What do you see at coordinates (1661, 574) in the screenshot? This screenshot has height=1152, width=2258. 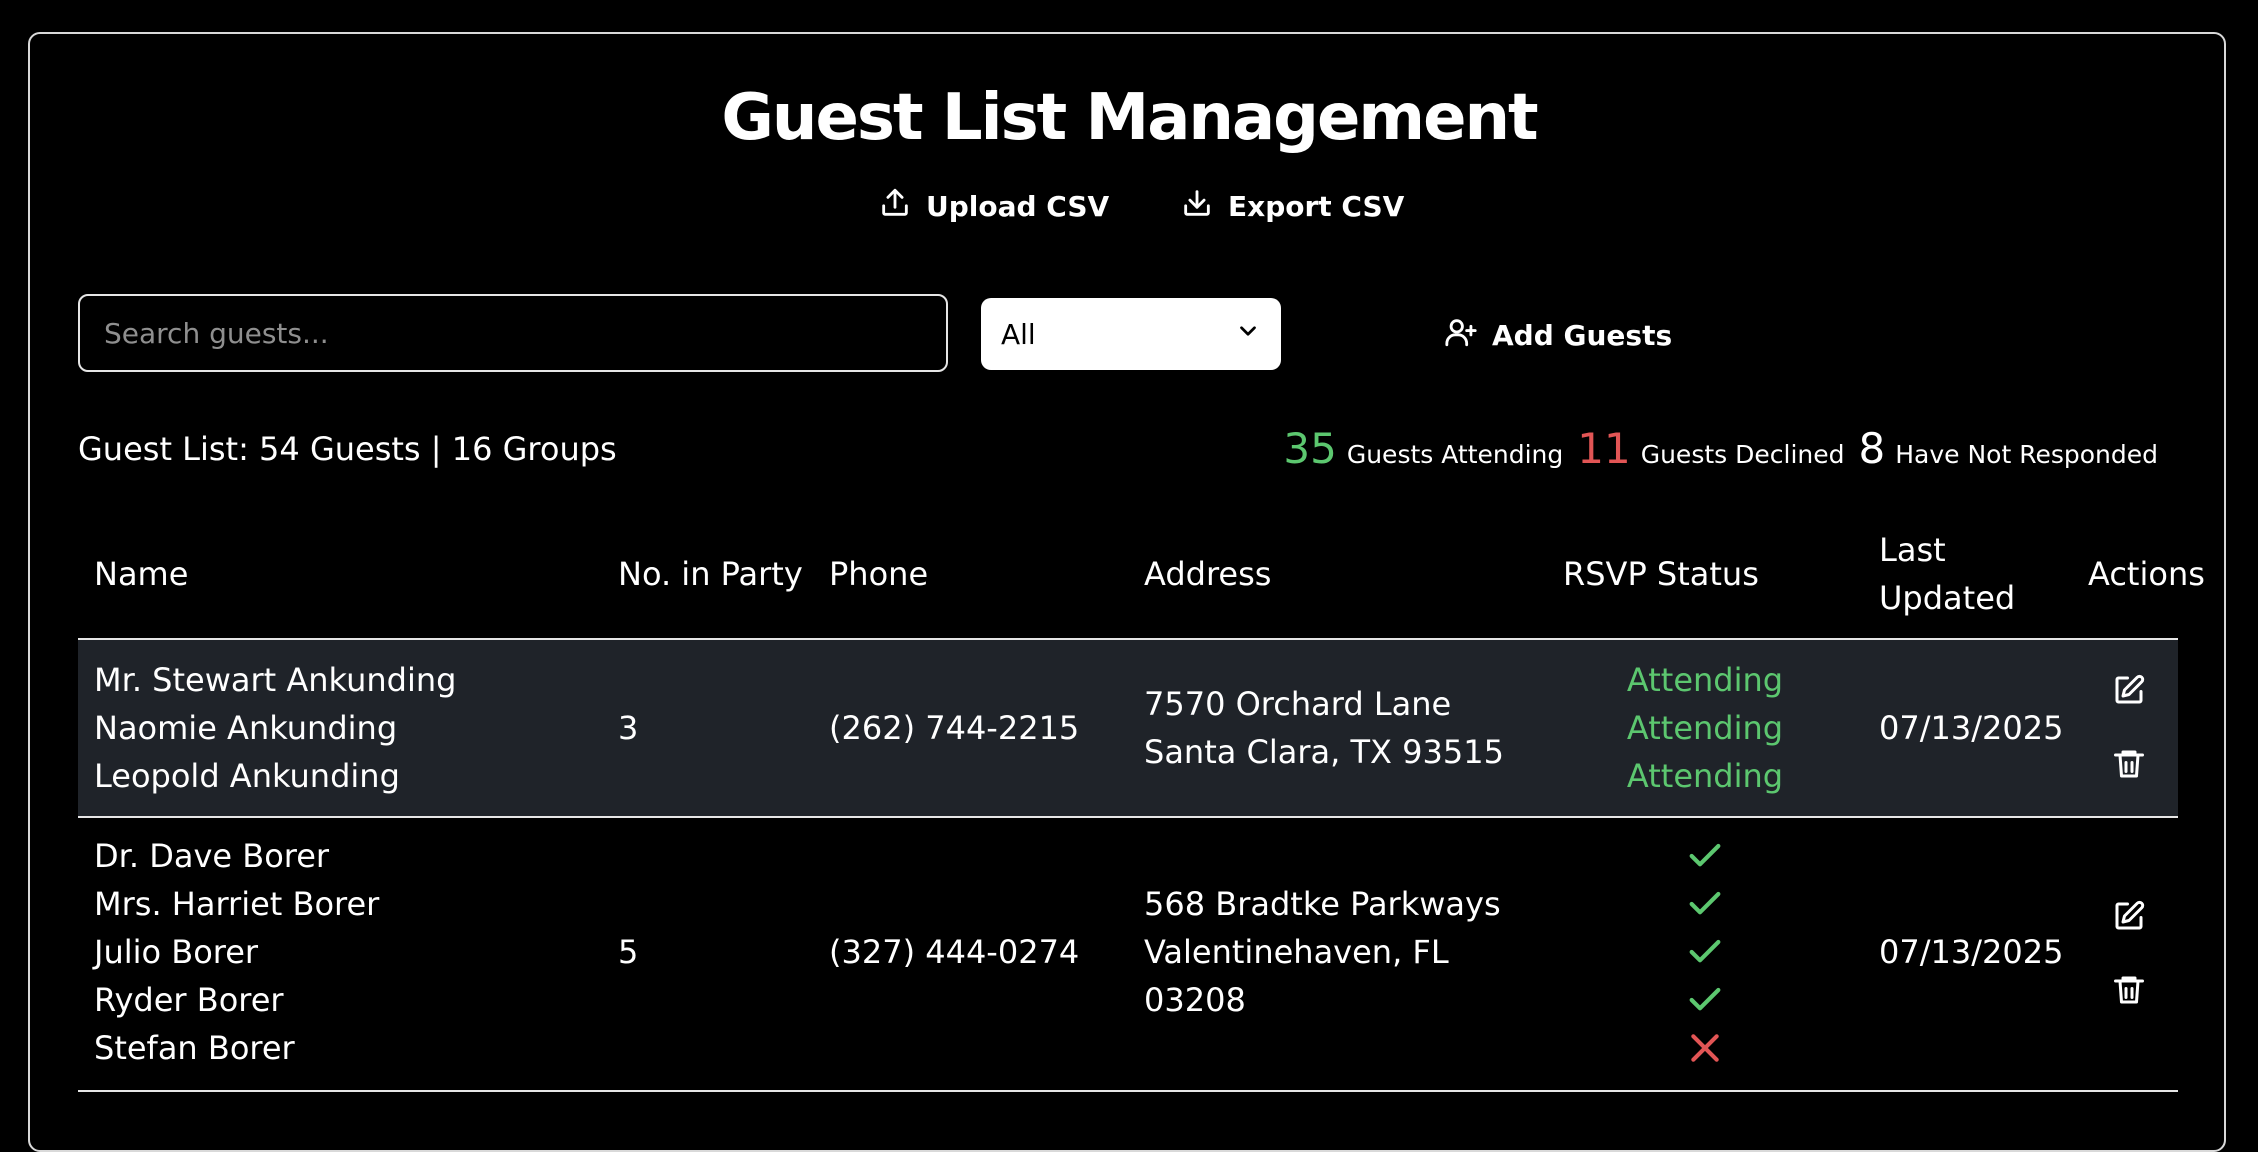 I see `column-header-rsvp: RSVP Status` at bounding box center [1661, 574].